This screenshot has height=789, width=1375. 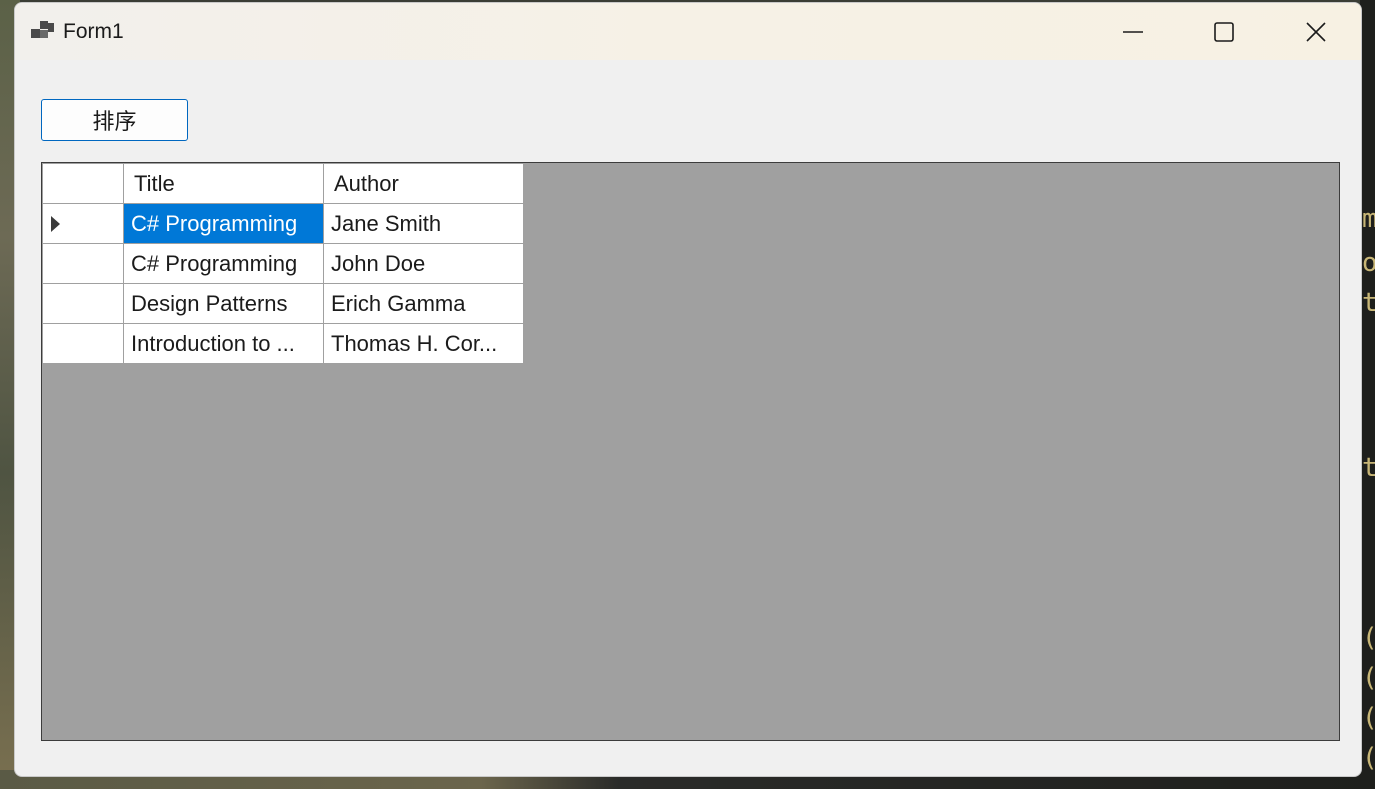 What do you see at coordinates (93, 31) in the screenshot?
I see `window-title: Form1` at bounding box center [93, 31].